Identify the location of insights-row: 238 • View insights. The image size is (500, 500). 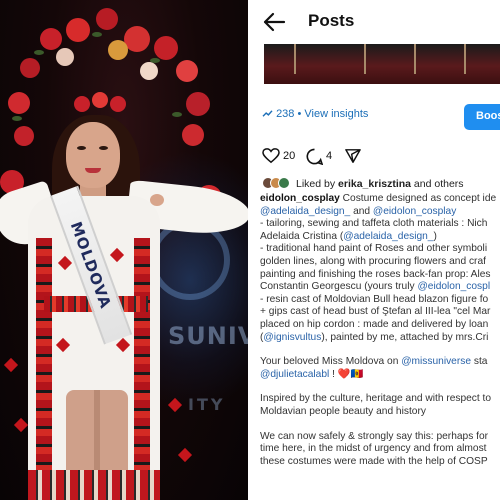
(315, 114).